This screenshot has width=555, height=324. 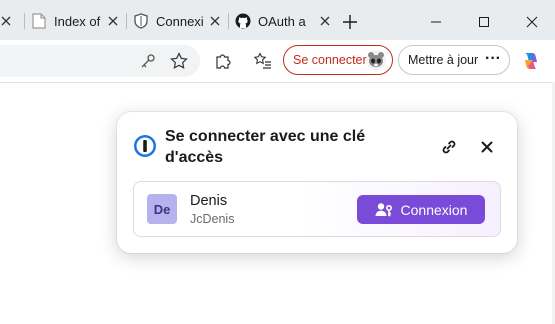 What do you see at coordinates (162, 209) in the screenshot?
I see `account-avatar: De` at bounding box center [162, 209].